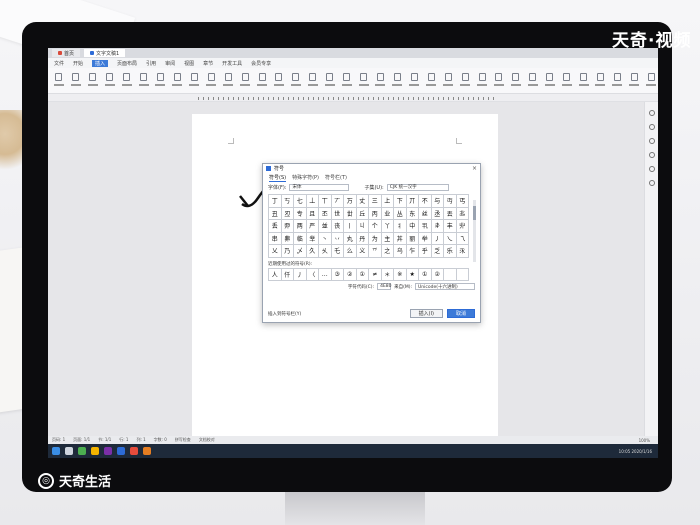 This screenshot has height=525, width=700. Describe the element at coordinates (261, 63) in the screenshot. I see `menu-member: 会员专享` at that location.